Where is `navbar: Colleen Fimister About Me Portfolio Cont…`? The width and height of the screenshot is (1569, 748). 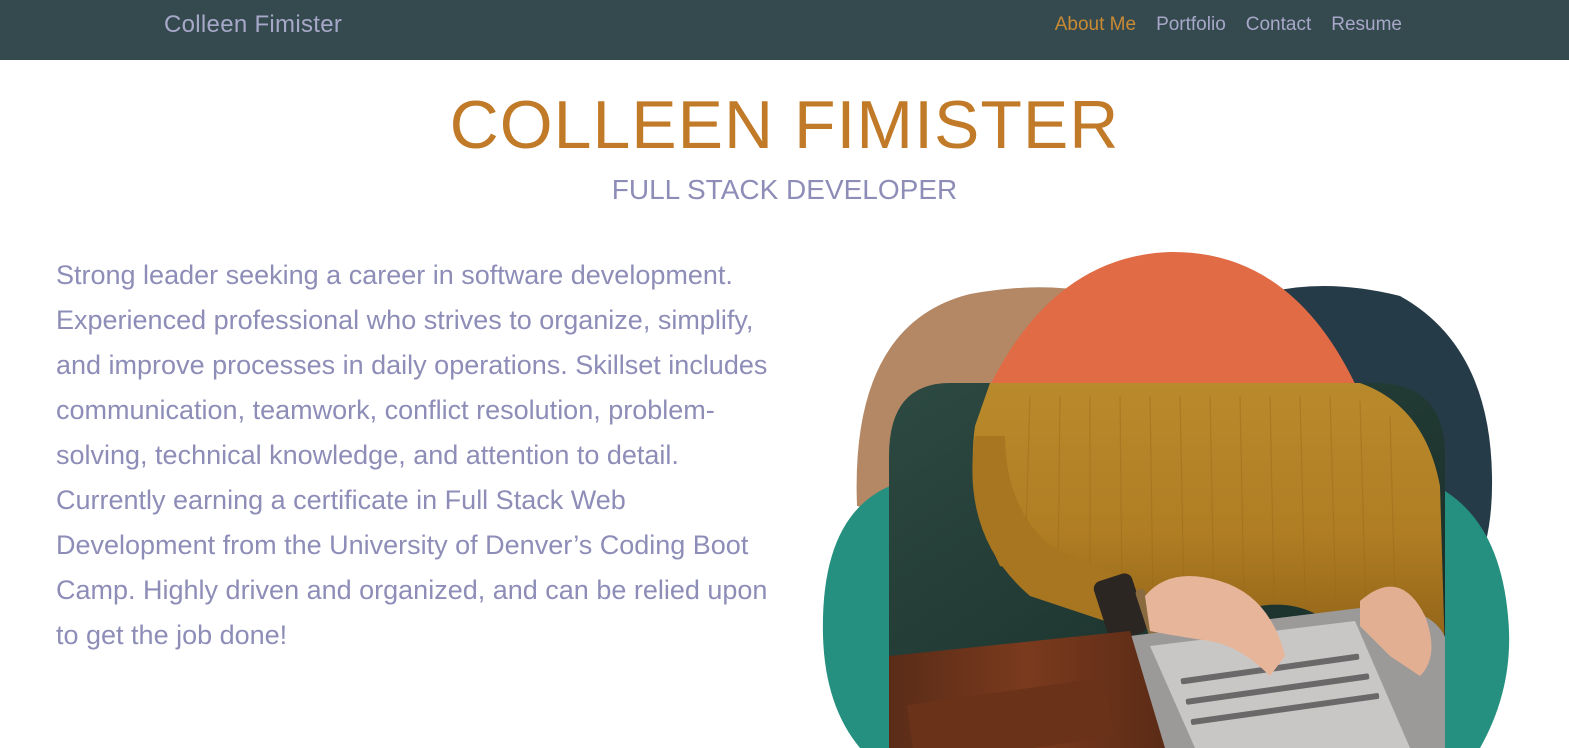 navbar: Colleen Fimister About Me Portfolio Cont… is located at coordinates (784, 30).